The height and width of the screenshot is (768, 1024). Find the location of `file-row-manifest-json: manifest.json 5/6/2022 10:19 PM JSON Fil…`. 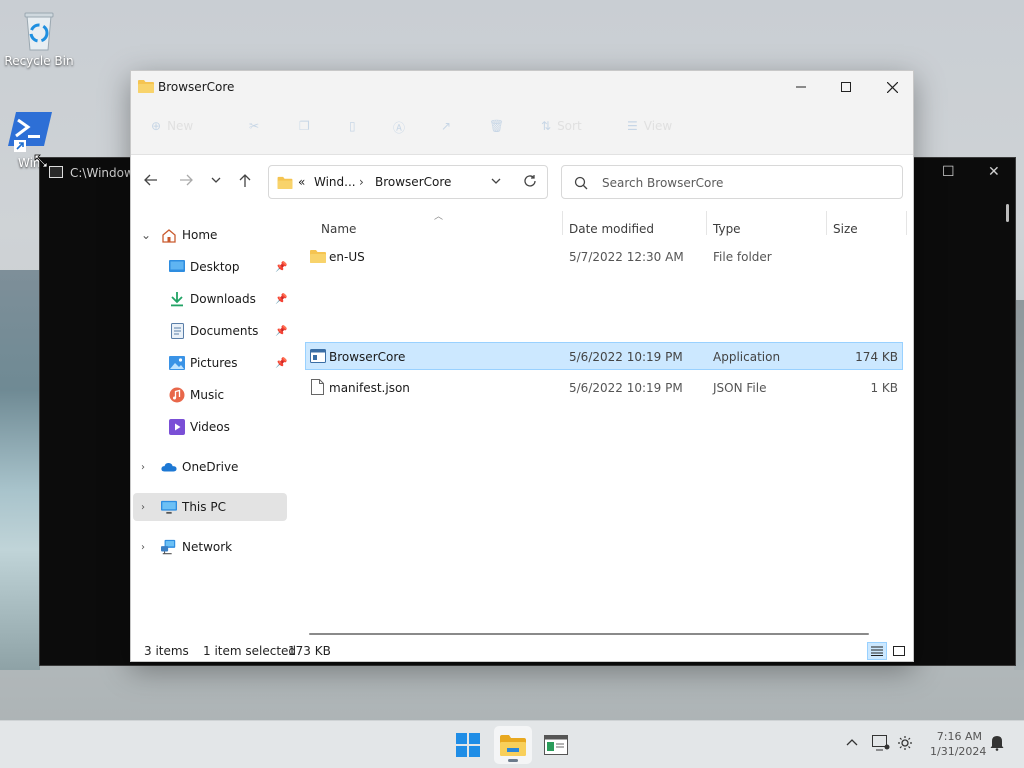

file-row-manifest-json: manifest.json 5/6/2022 10:19 PM JSON Fil… is located at coordinates (604, 387).